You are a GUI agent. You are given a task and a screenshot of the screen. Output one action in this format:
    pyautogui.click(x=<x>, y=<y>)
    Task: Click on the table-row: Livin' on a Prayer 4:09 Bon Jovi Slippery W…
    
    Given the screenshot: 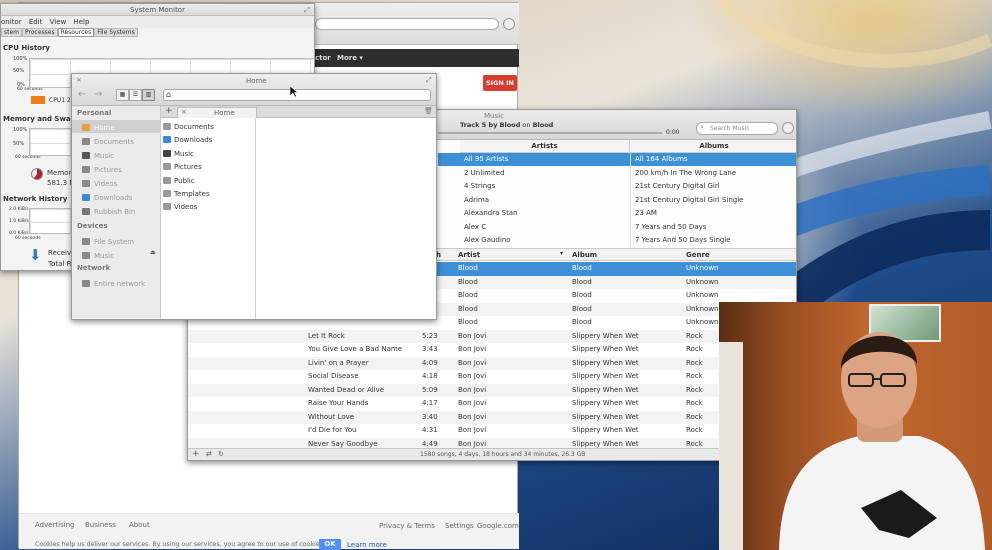 What is the action you would take?
    pyautogui.click(x=492, y=363)
    